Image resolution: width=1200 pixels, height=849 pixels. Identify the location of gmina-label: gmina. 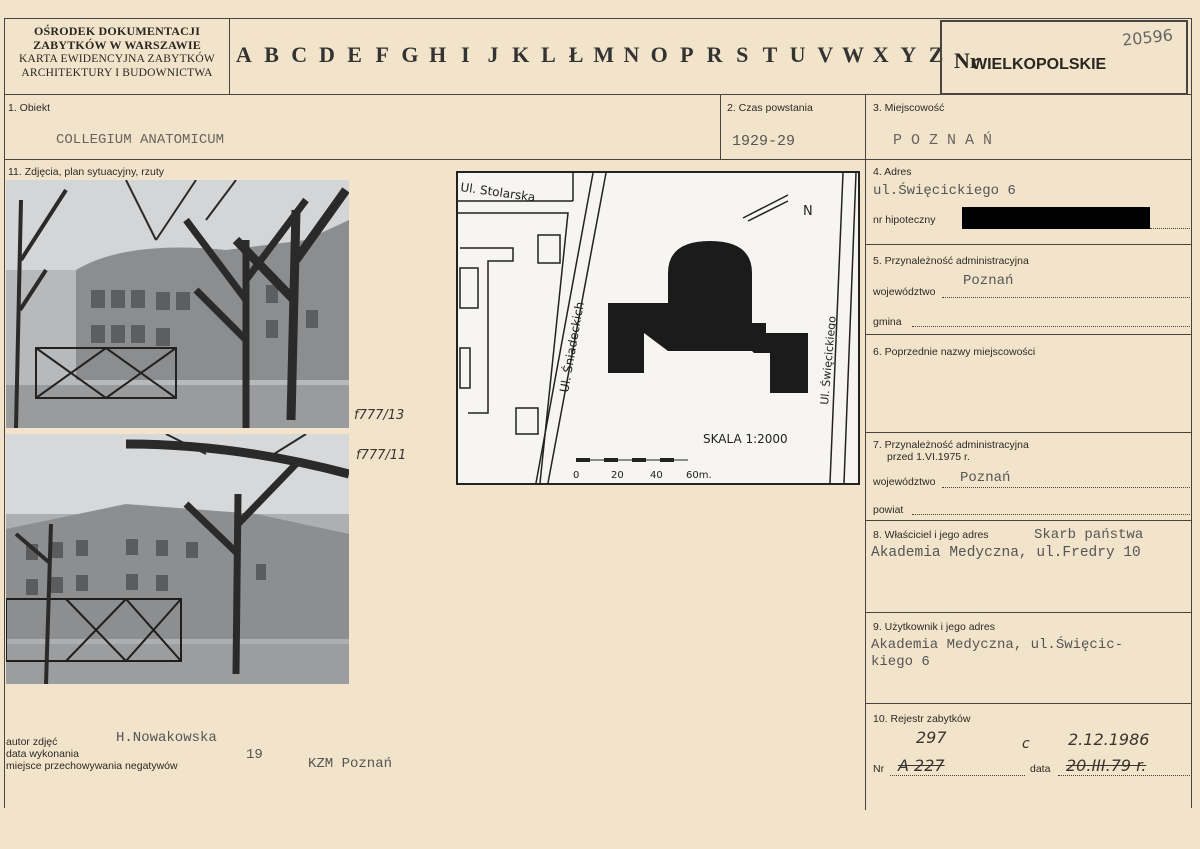
(887, 322).